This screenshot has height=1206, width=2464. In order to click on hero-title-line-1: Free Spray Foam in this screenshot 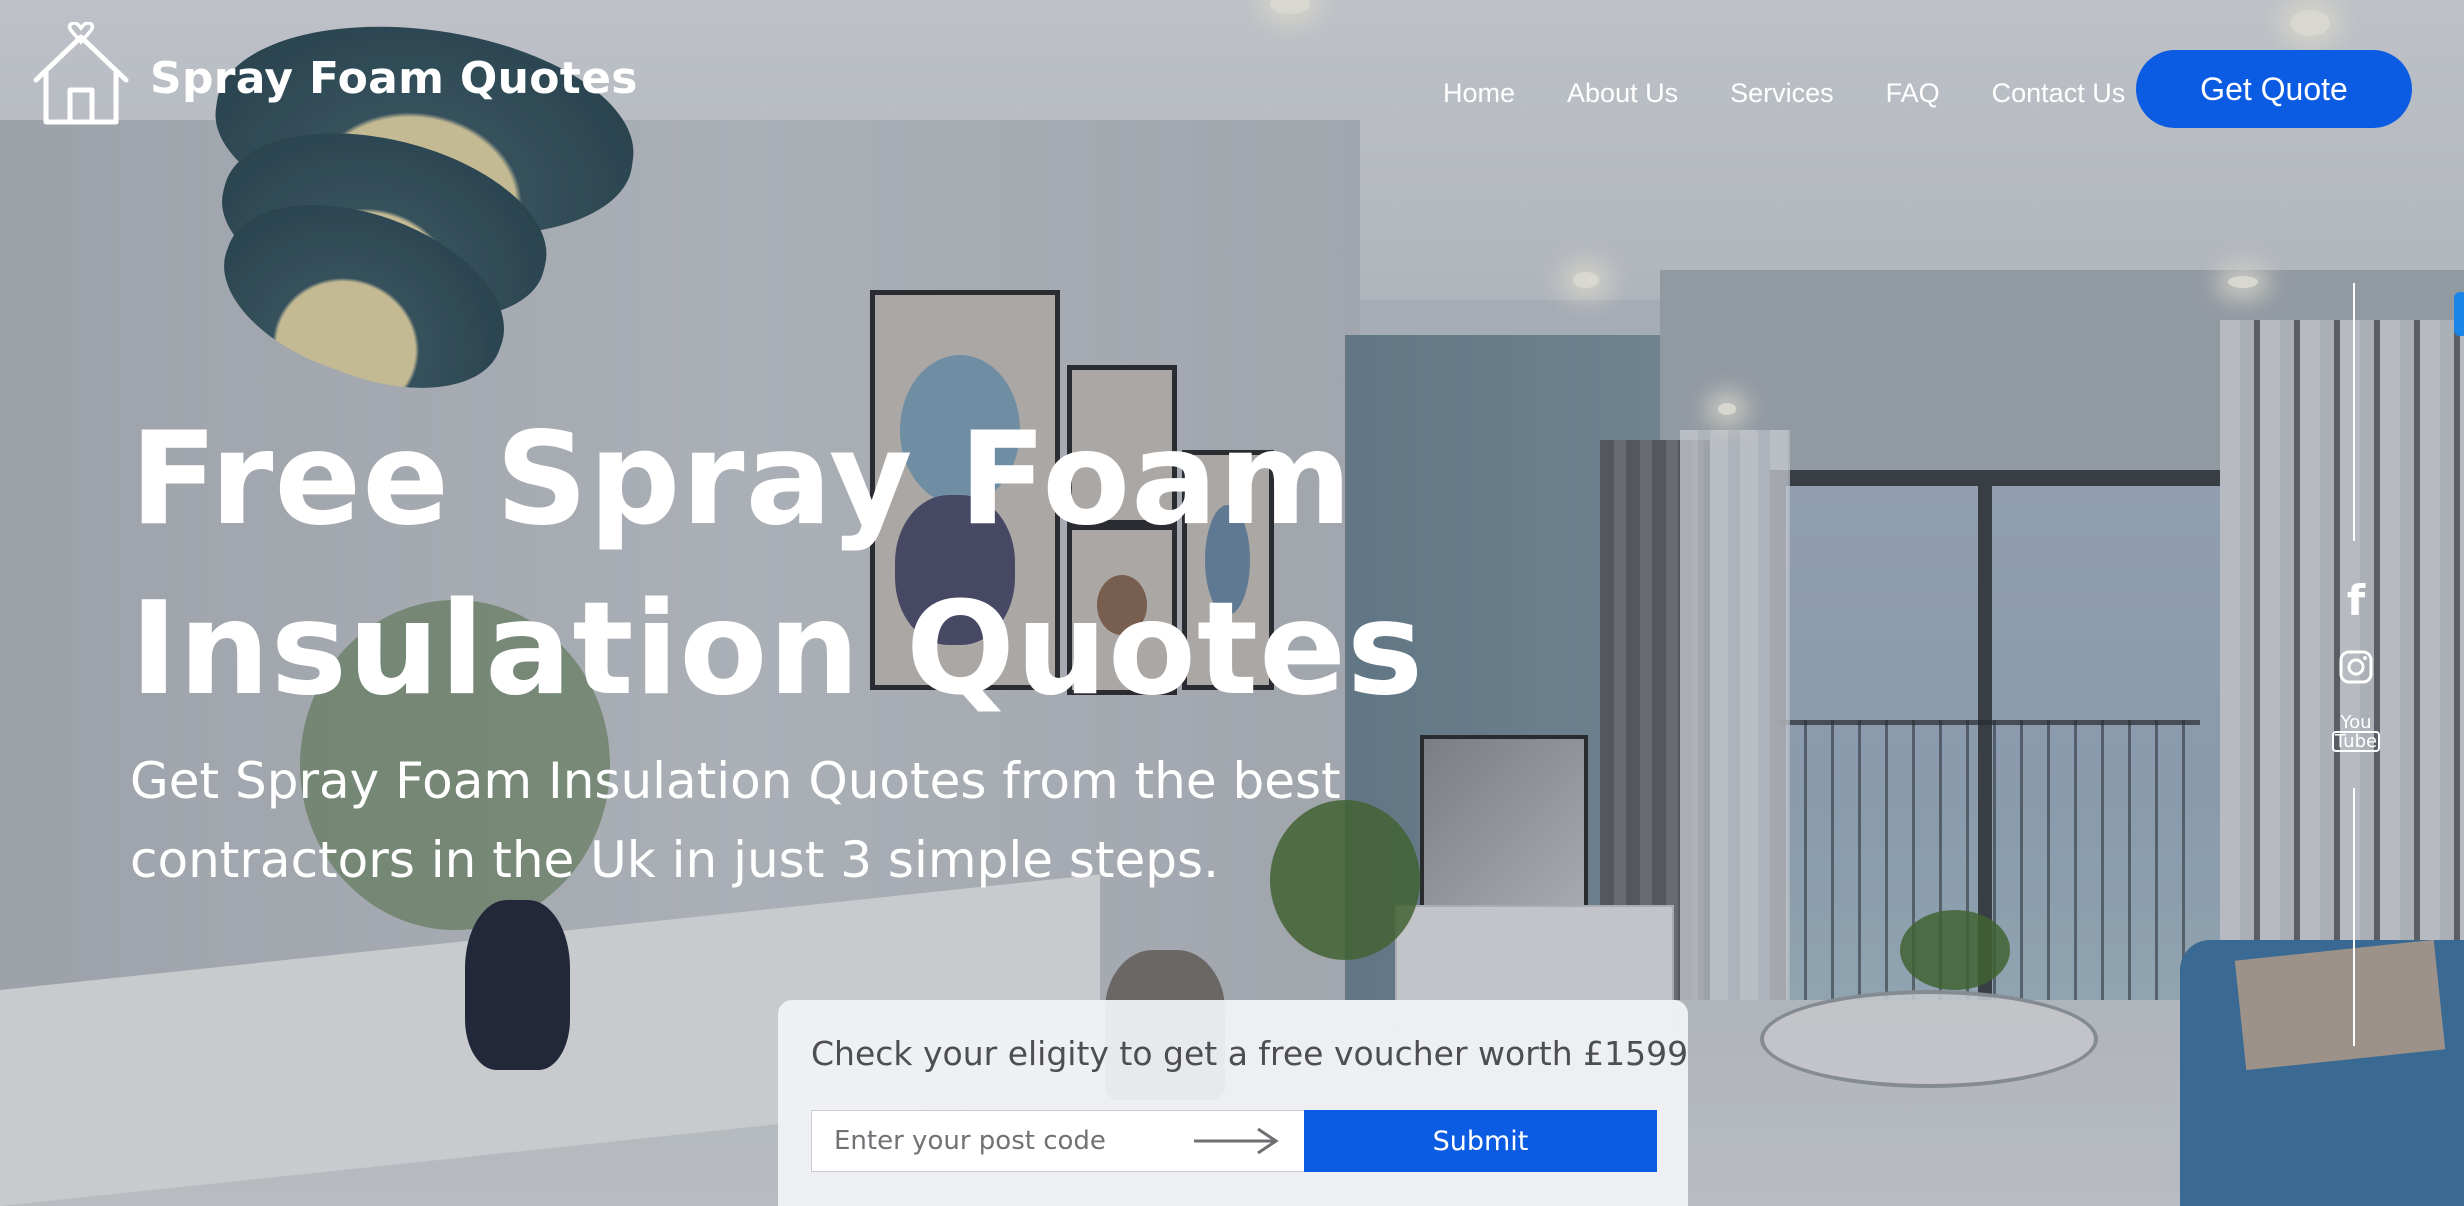, I will do `click(741, 479)`.